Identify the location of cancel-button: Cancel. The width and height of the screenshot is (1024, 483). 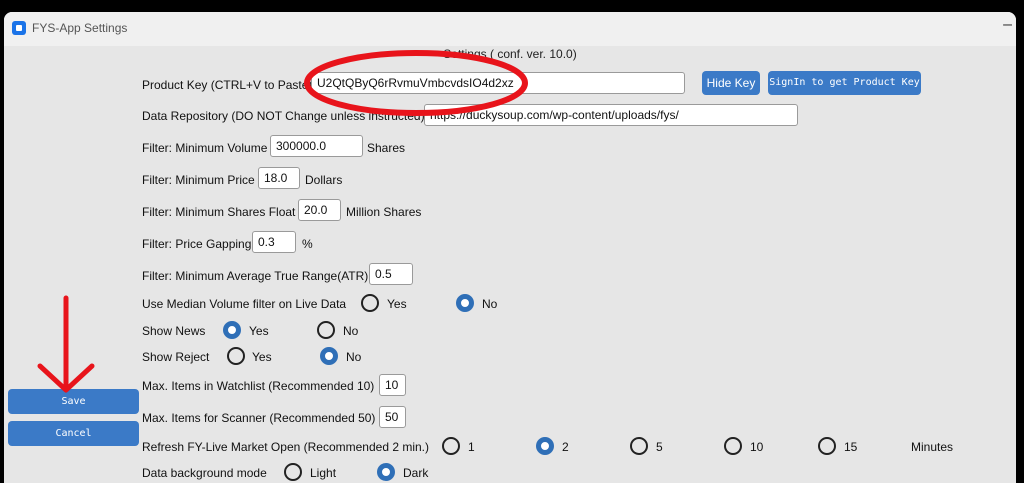
(73, 433).